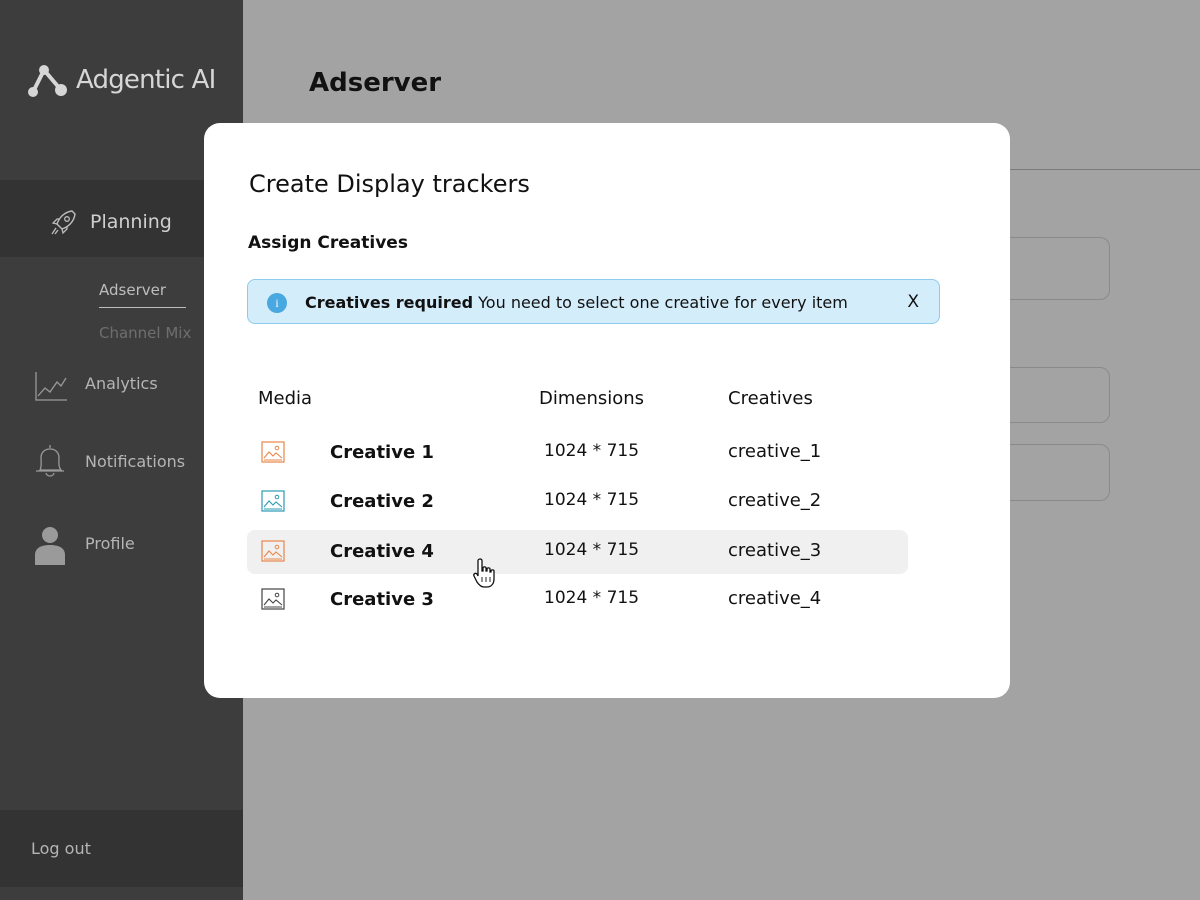 This screenshot has height=900, width=1200. I want to click on creative-value: creative_3, so click(775, 550).